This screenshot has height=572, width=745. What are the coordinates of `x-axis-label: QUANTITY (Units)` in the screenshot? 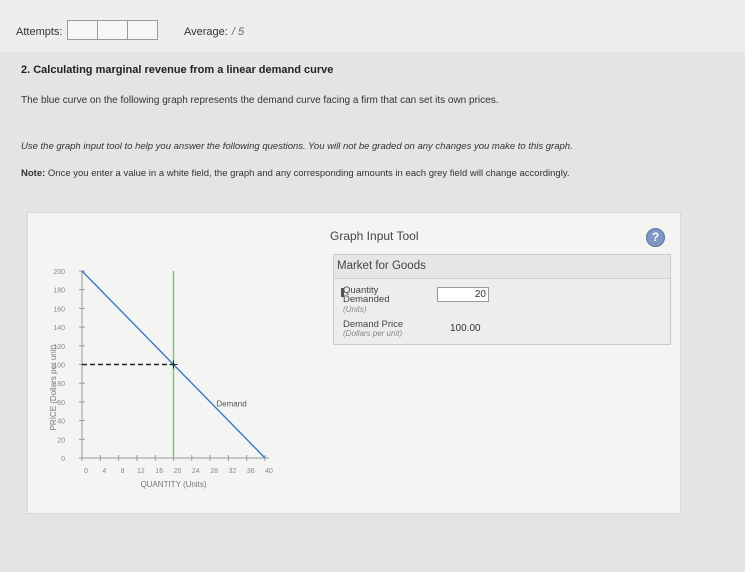 It's located at (173, 484).